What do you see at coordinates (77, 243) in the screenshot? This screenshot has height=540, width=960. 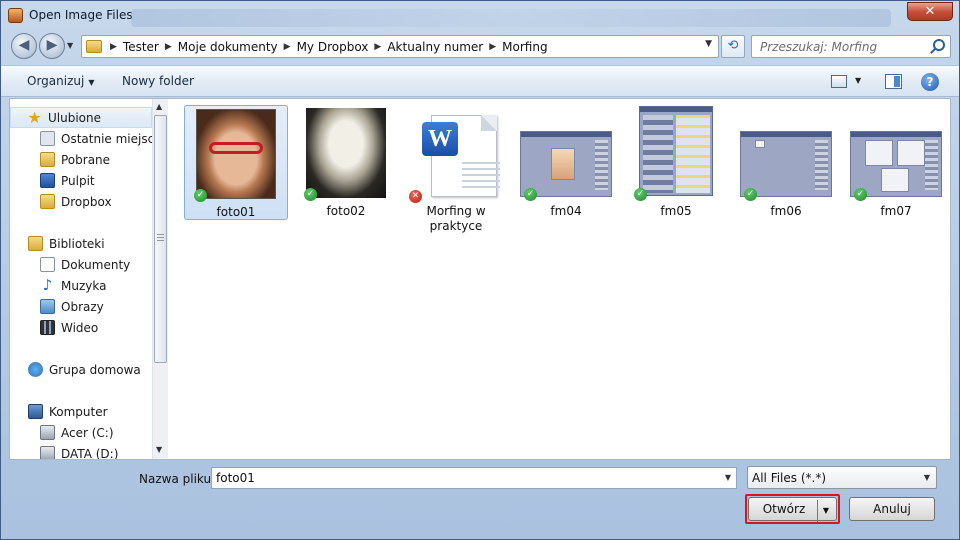 I see `sidebar-item-label: Biblioteki` at bounding box center [77, 243].